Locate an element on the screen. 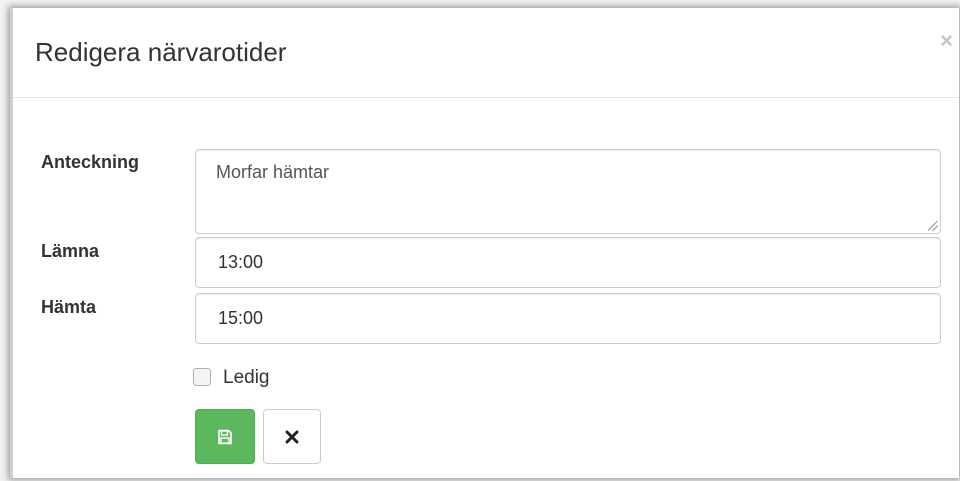 The height and width of the screenshot is (481, 960). note-label: Anteckning is located at coordinates (90, 162).